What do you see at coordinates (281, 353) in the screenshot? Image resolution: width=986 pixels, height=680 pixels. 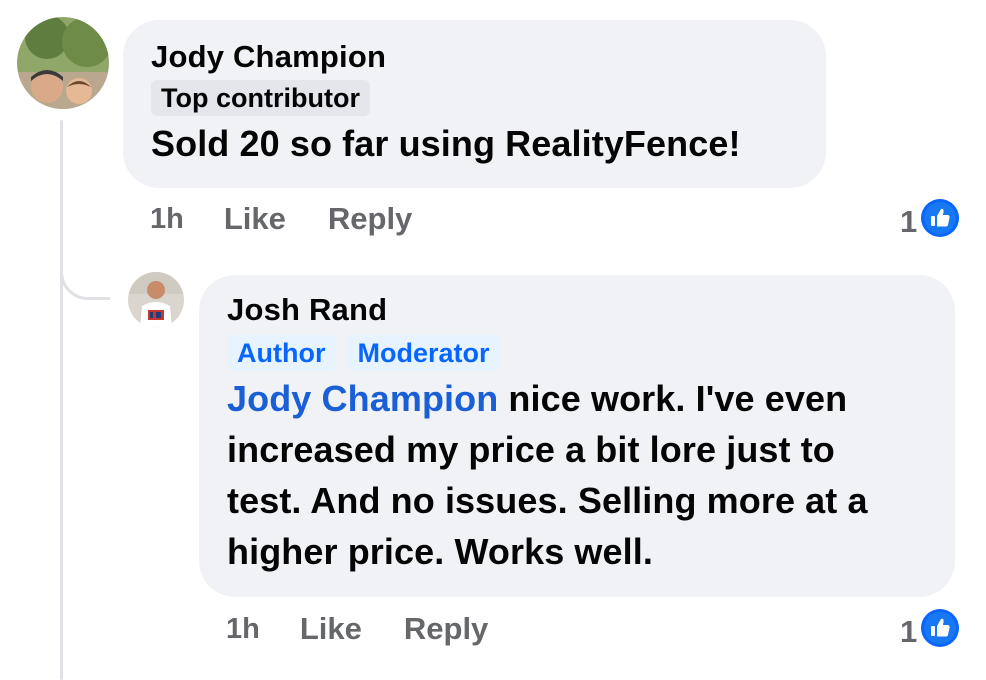 I see `badge-author: Author` at bounding box center [281, 353].